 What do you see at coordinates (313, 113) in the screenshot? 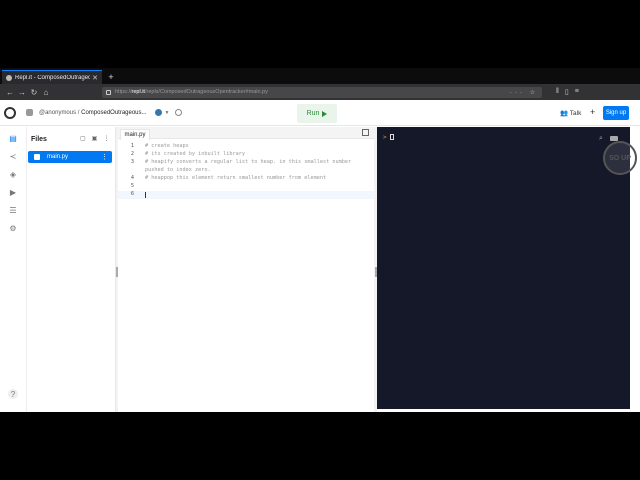
I see `run-label: Run` at bounding box center [313, 113].